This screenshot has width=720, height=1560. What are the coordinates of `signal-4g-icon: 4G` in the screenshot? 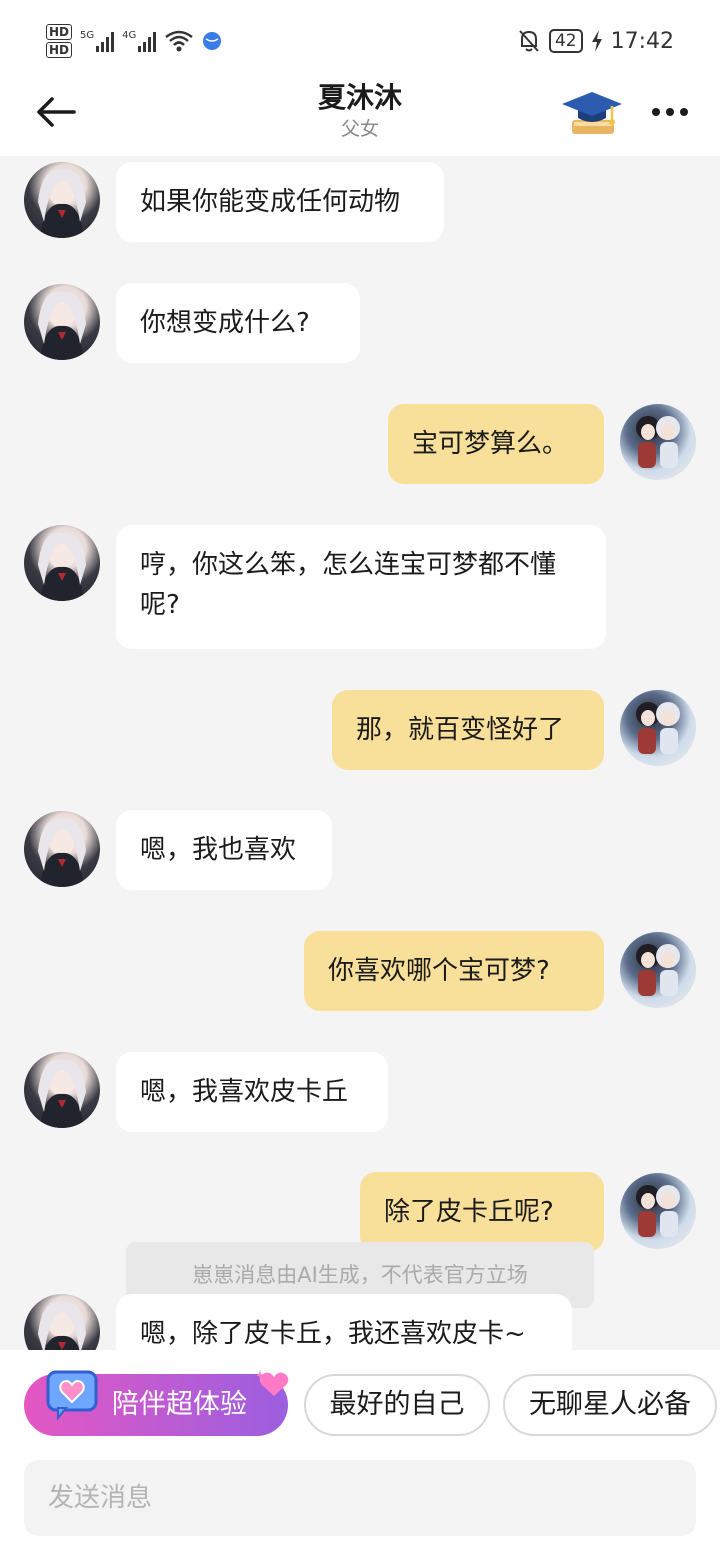 It's located at (139, 41).